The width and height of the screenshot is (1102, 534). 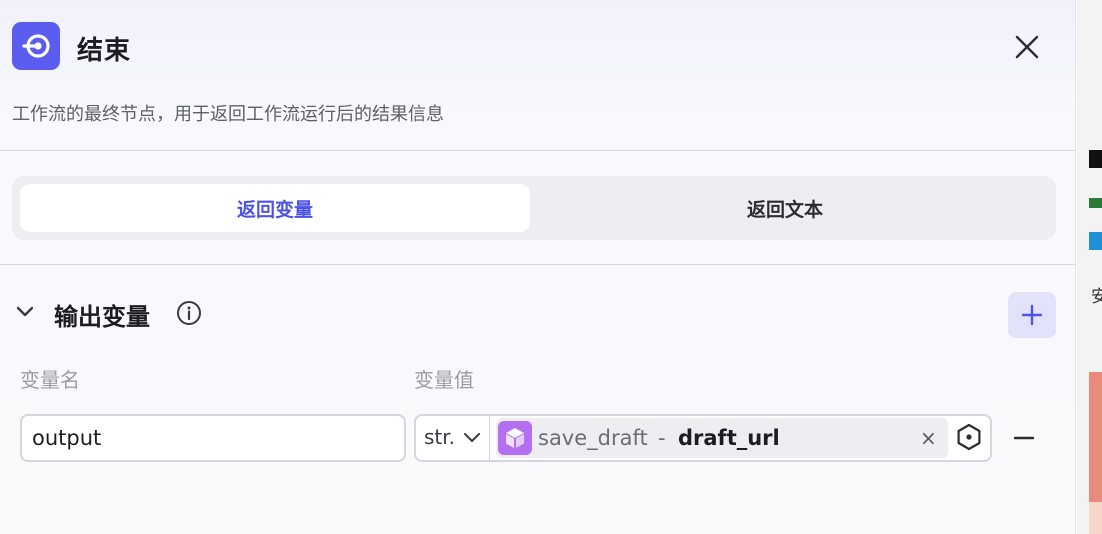 I want to click on tab-return-variables: 返回变量, so click(x=275, y=208).